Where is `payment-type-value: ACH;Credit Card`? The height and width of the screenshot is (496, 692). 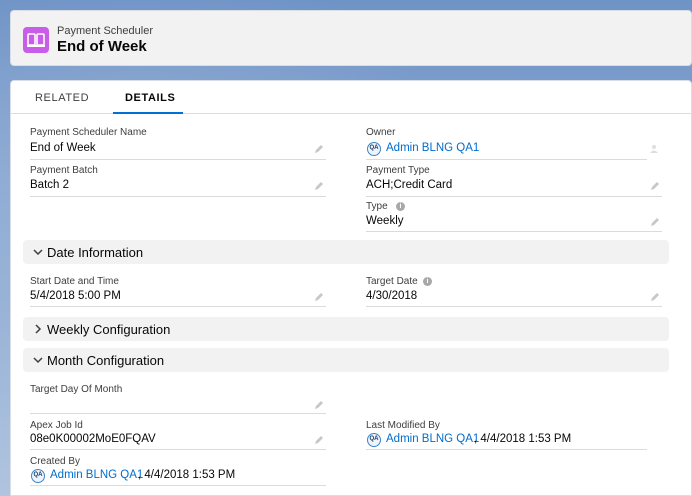 payment-type-value: ACH;Credit Card is located at coordinates (409, 185).